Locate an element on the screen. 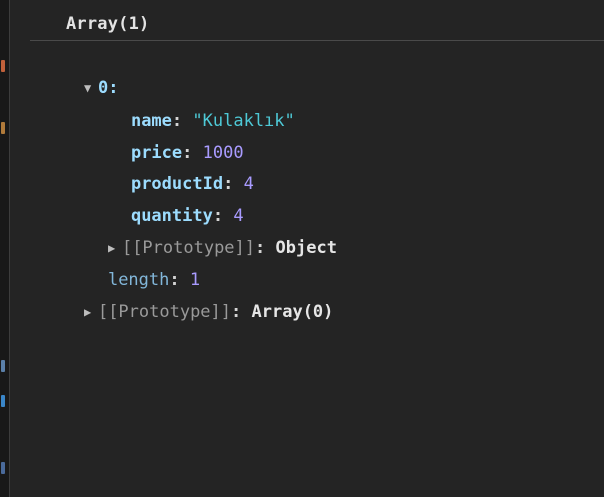 Image resolution: width=604 pixels, height=497 pixels. property-productId: productId: 4 is located at coordinates (172, 172).